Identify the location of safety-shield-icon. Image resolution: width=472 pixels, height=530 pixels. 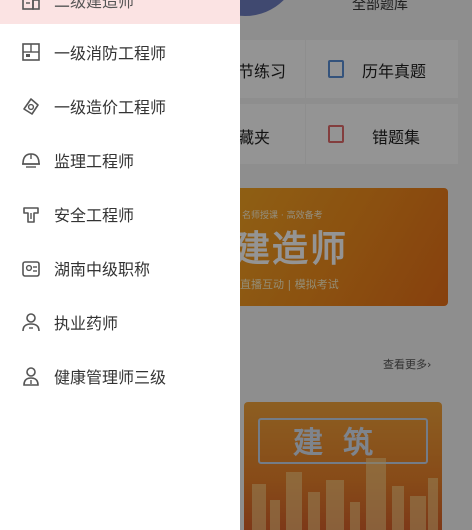
(31, 215).